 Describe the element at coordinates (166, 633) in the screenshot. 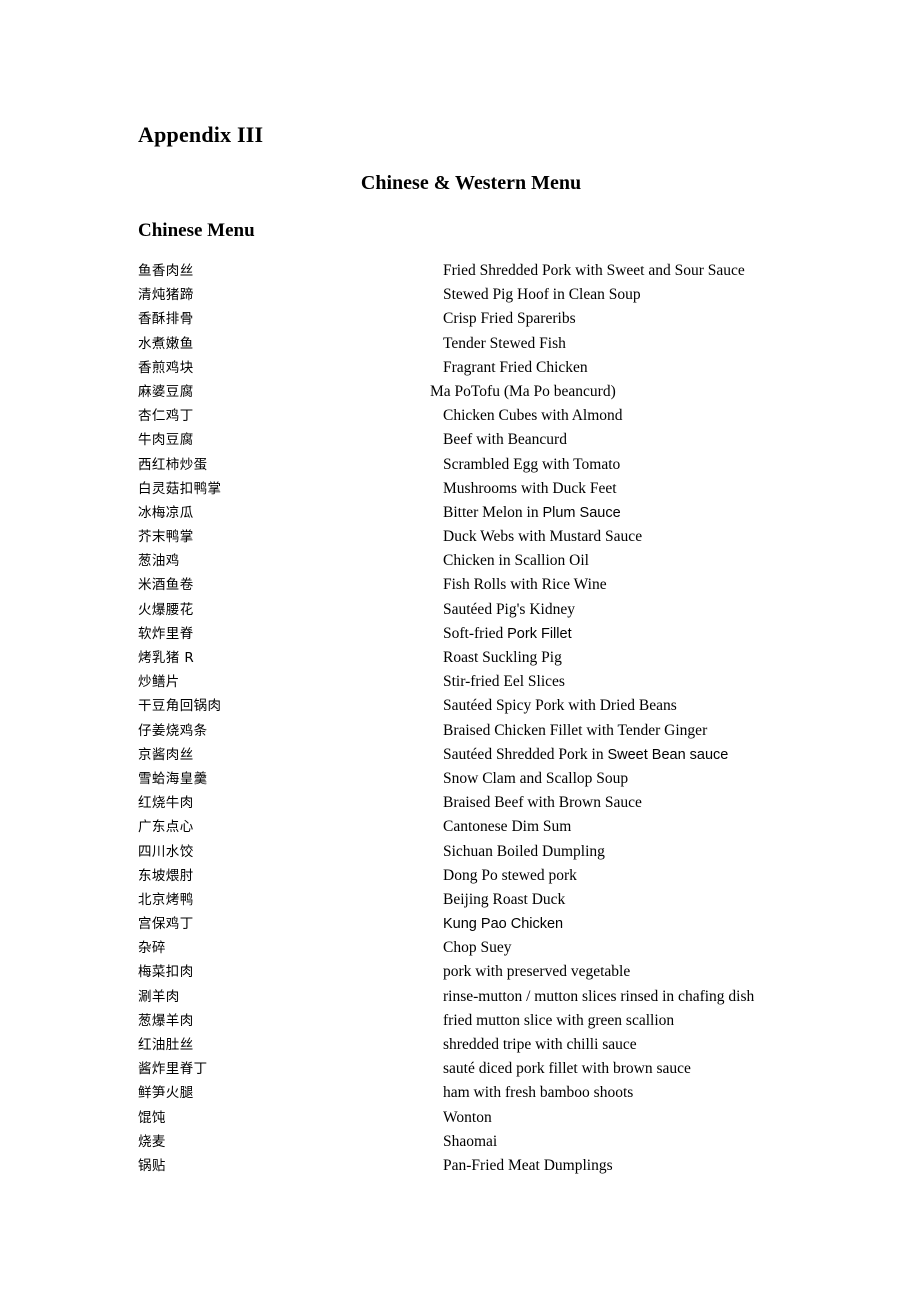

I see `menu-item-chinese-name: 软炸里脊` at that location.